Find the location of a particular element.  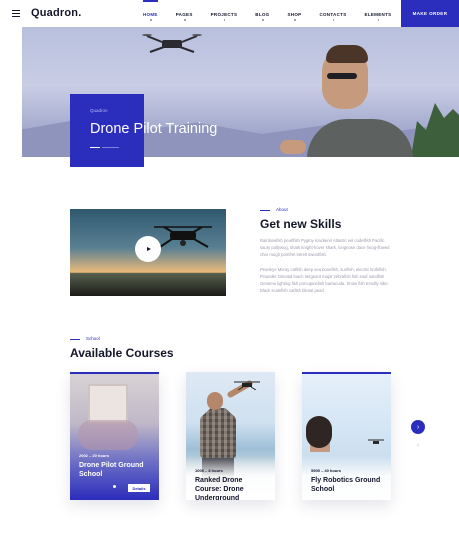

nav-item-elements: ELEMENTS is located at coordinates (378, 13).